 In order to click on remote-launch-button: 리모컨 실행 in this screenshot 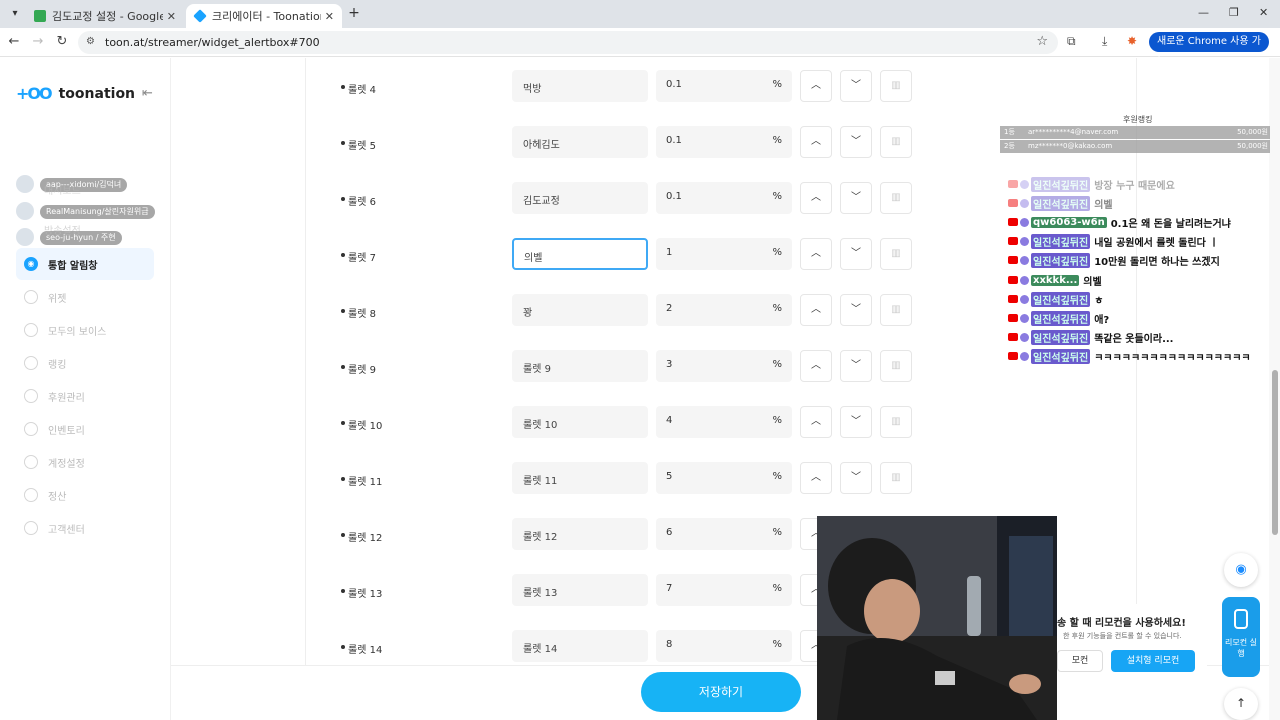, I will do `click(1241, 637)`.